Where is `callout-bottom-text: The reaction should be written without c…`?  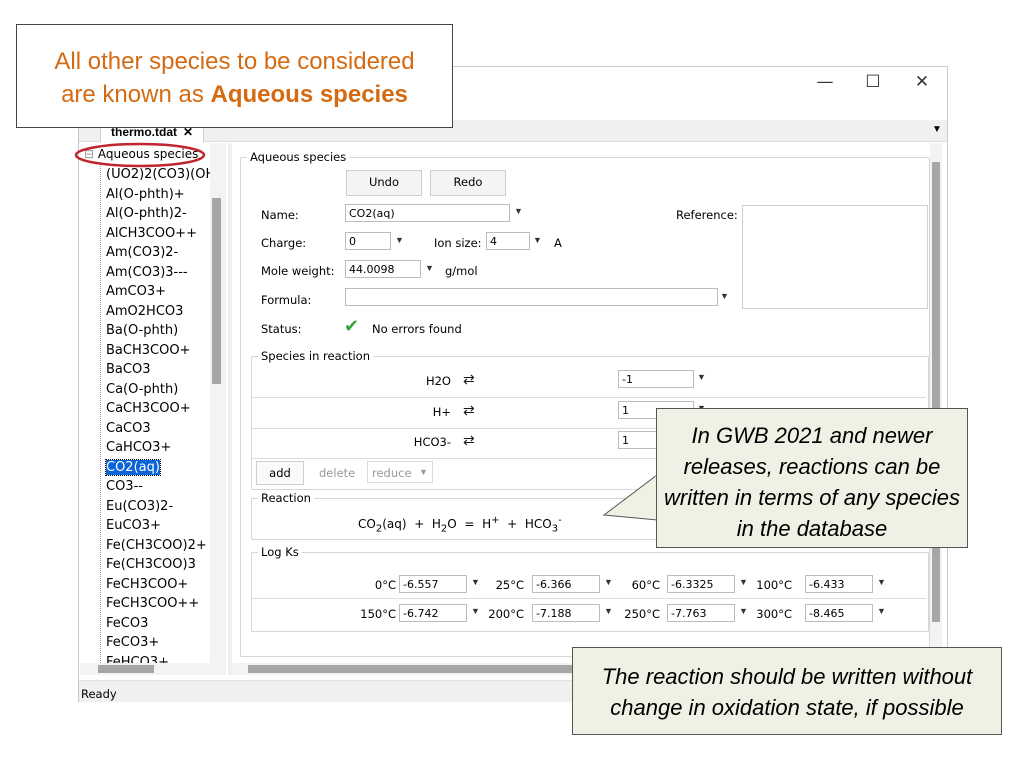 callout-bottom-text: The reaction should be written without c… is located at coordinates (787, 692).